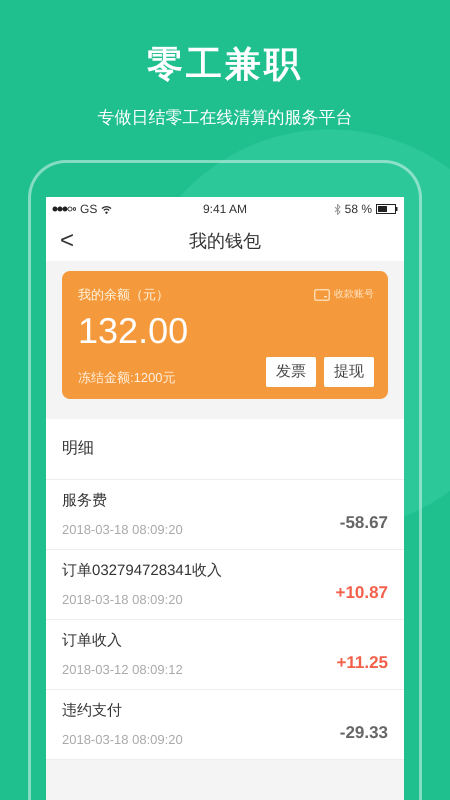 This screenshot has height=800, width=450. I want to click on section-heading: 明细, so click(225, 449).